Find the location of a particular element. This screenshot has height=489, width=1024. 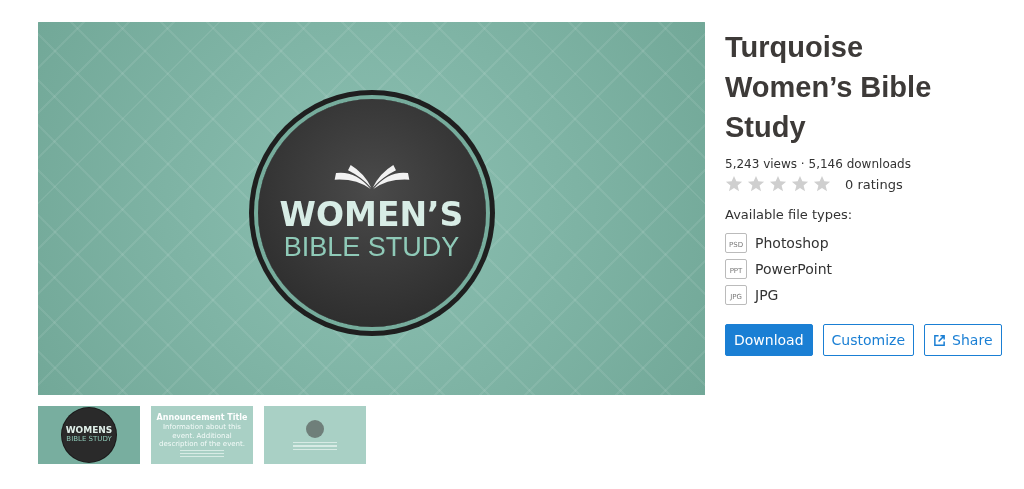

thumbnail is located at coordinates (315, 435).